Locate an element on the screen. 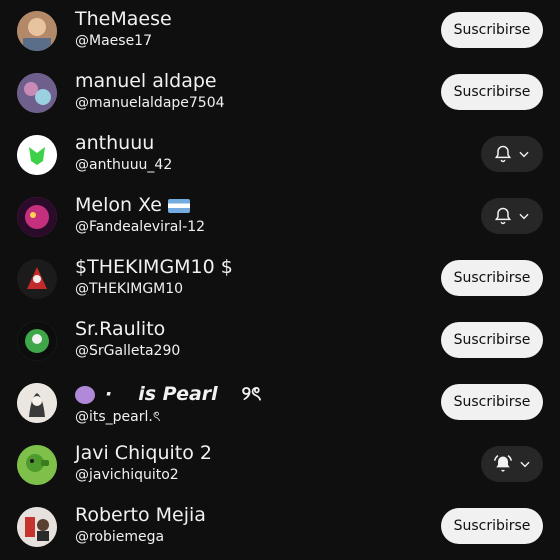 This screenshot has height=560, width=560. channel-name: $THEKIMGM10 $ is located at coordinates (154, 267).